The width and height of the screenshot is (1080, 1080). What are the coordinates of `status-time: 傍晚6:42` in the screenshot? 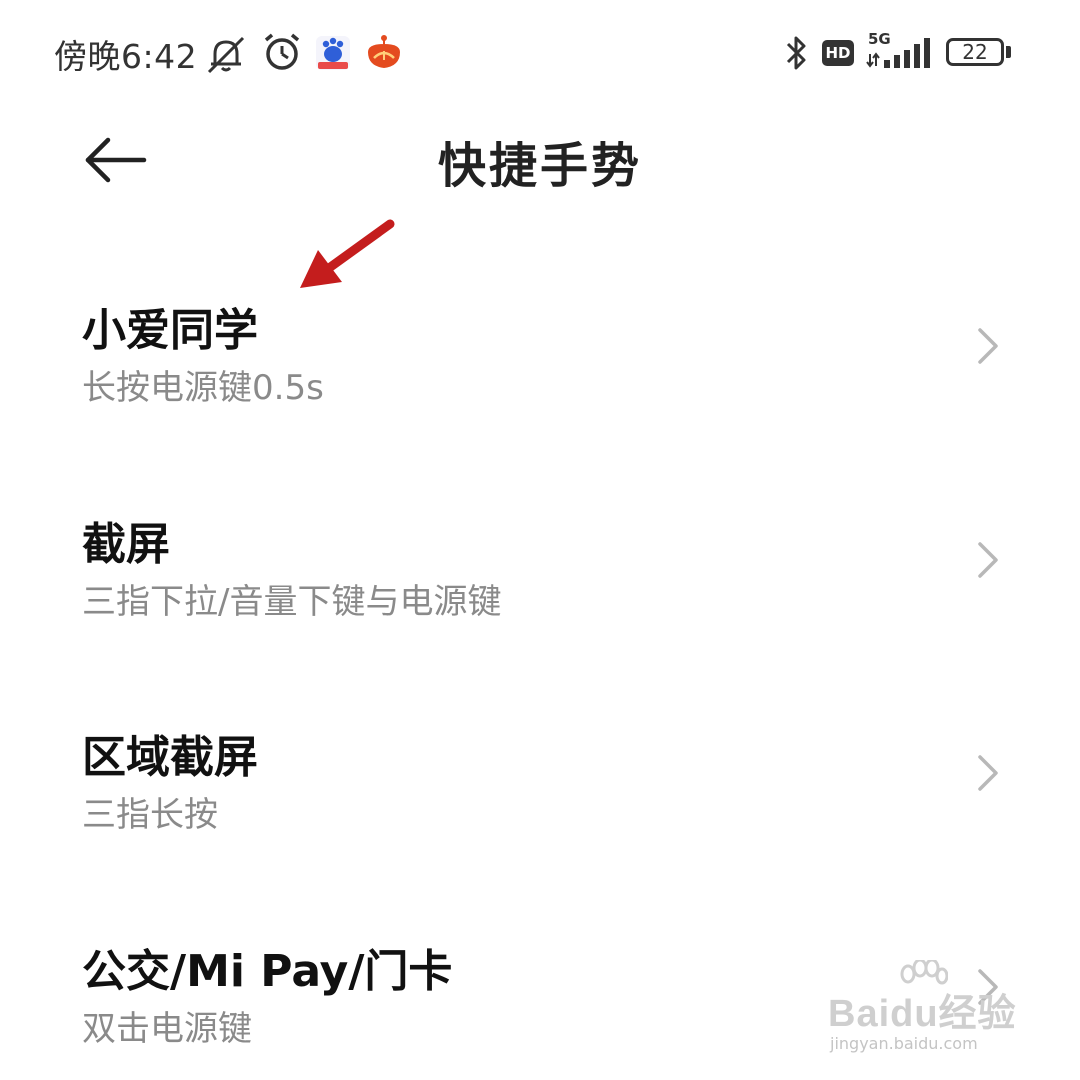 It's located at (126, 56).